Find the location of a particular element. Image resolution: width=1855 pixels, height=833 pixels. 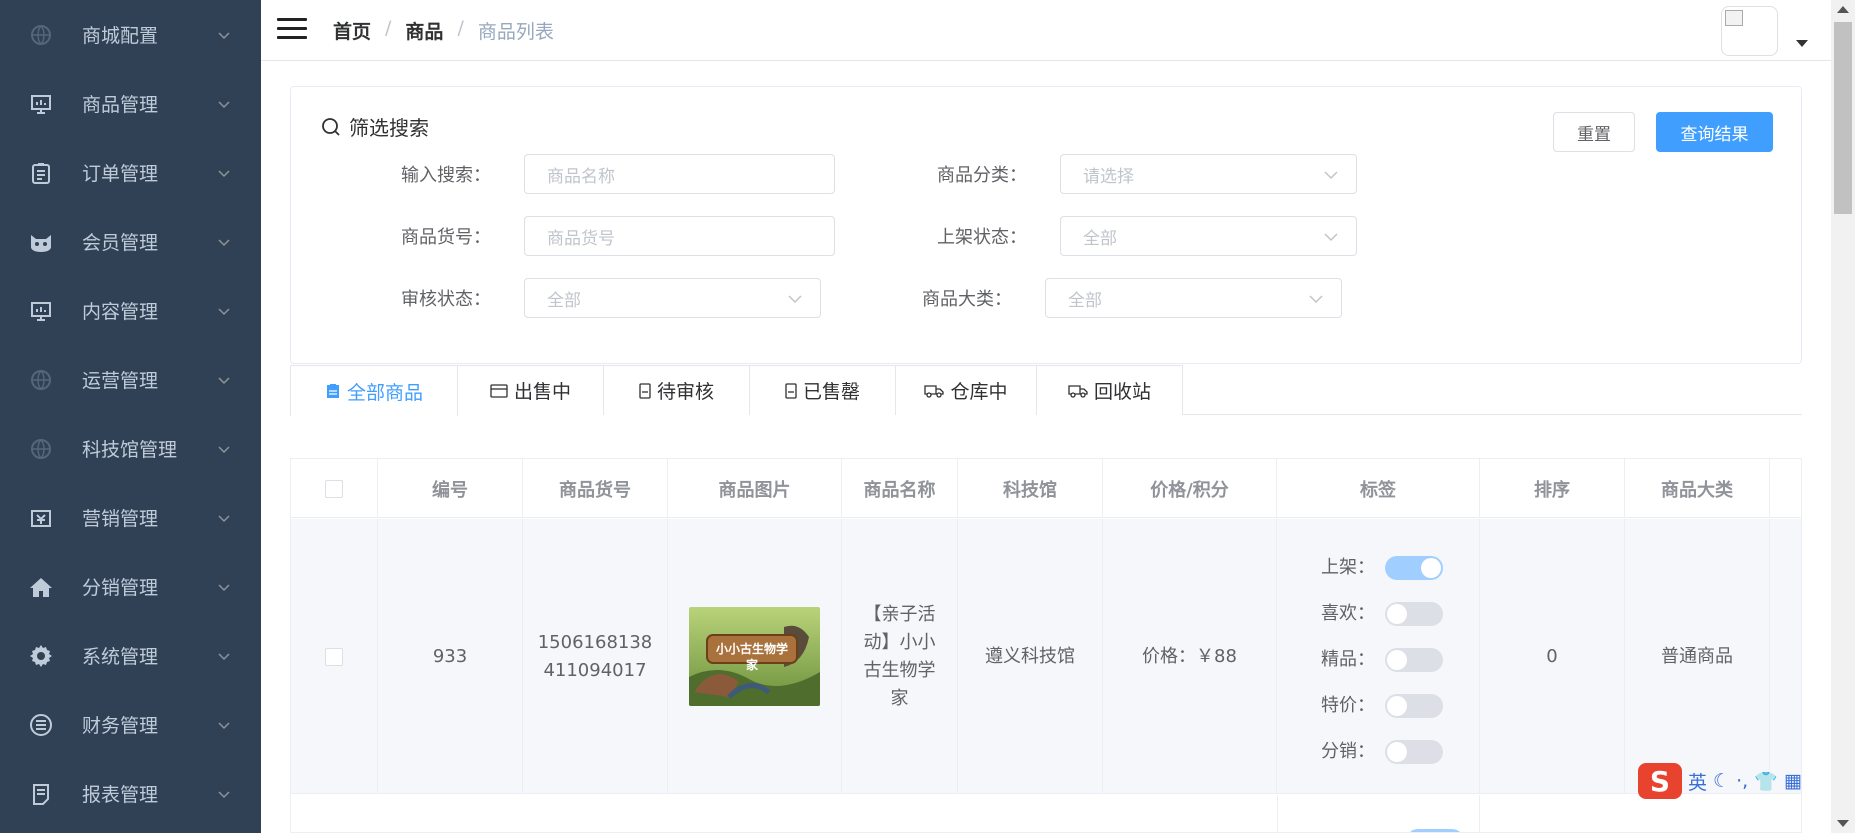

shelf-status-select: 全部 is located at coordinates (1208, 236).